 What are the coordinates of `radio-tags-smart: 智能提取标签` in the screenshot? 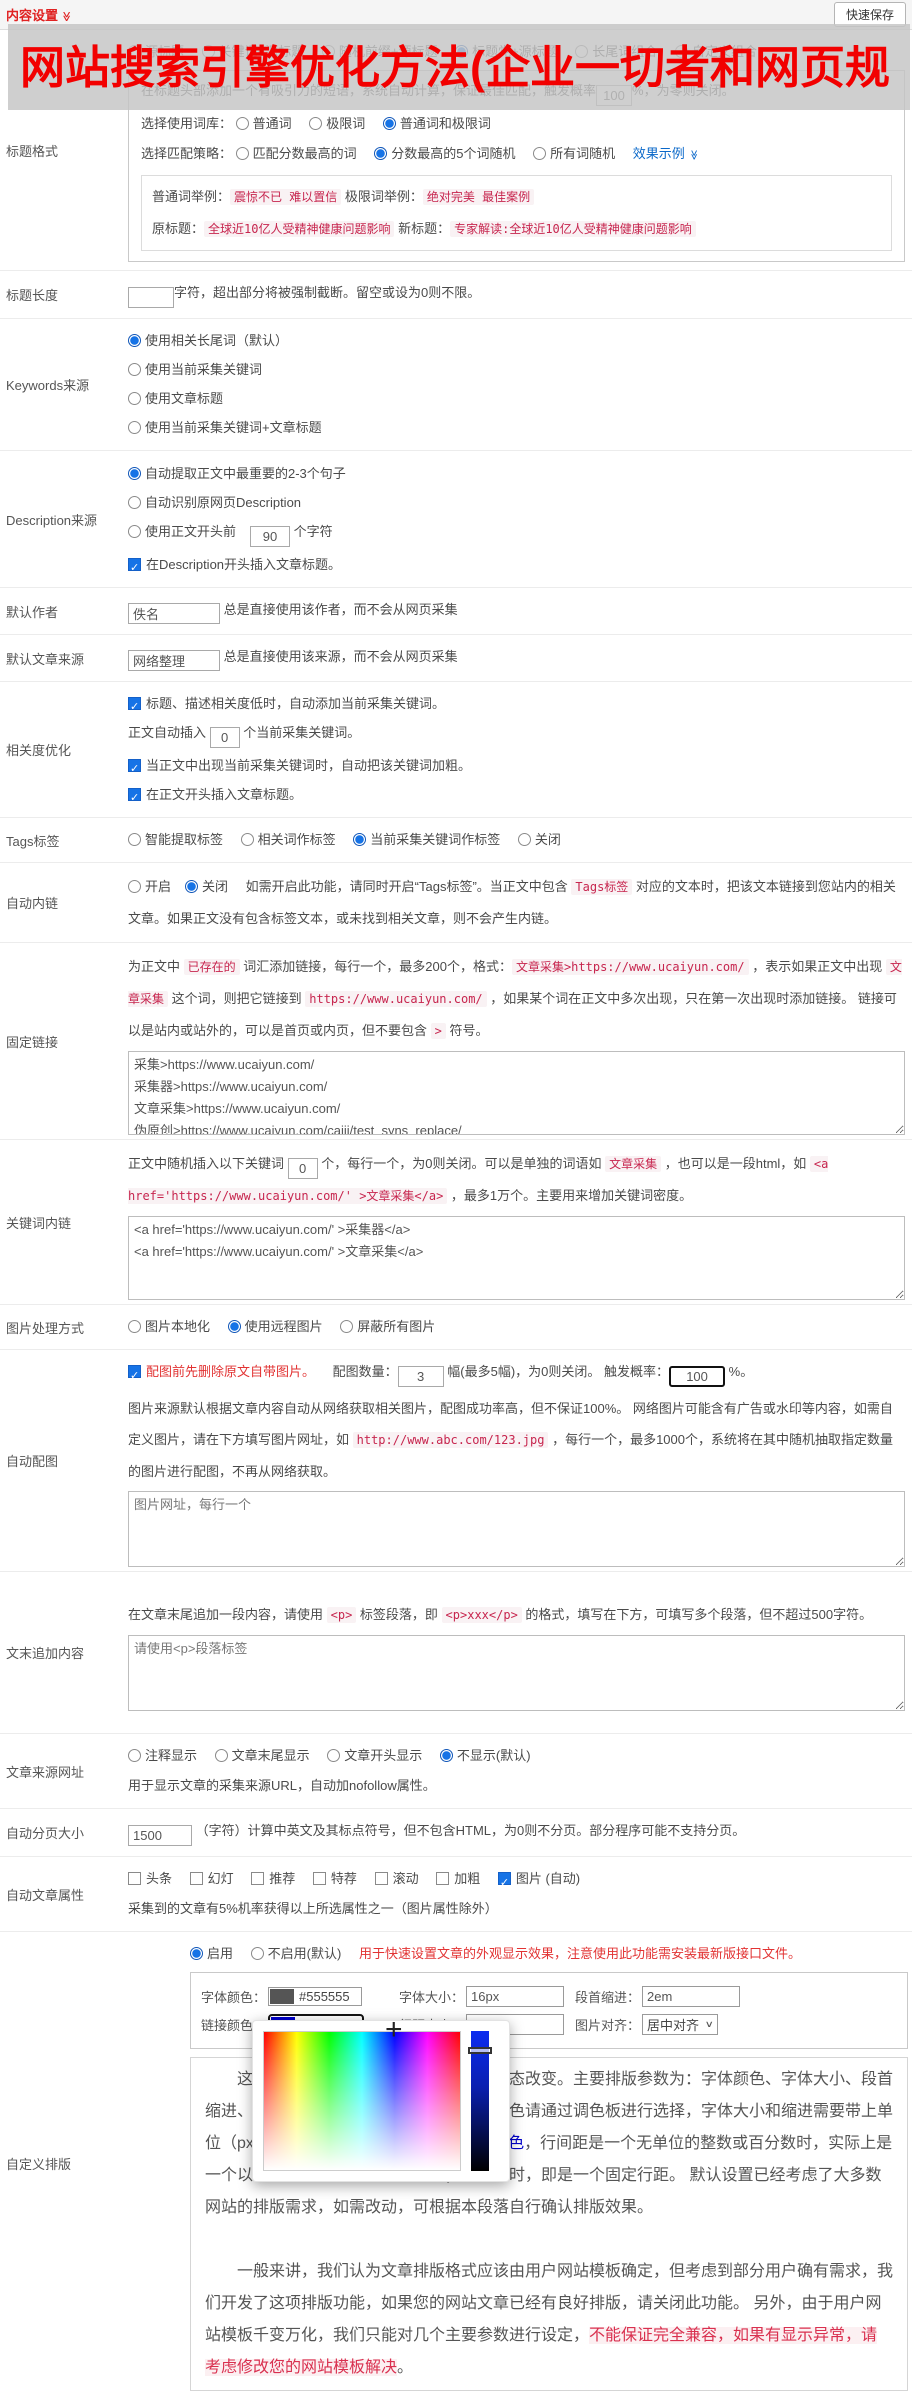 It's located at (175, 839).